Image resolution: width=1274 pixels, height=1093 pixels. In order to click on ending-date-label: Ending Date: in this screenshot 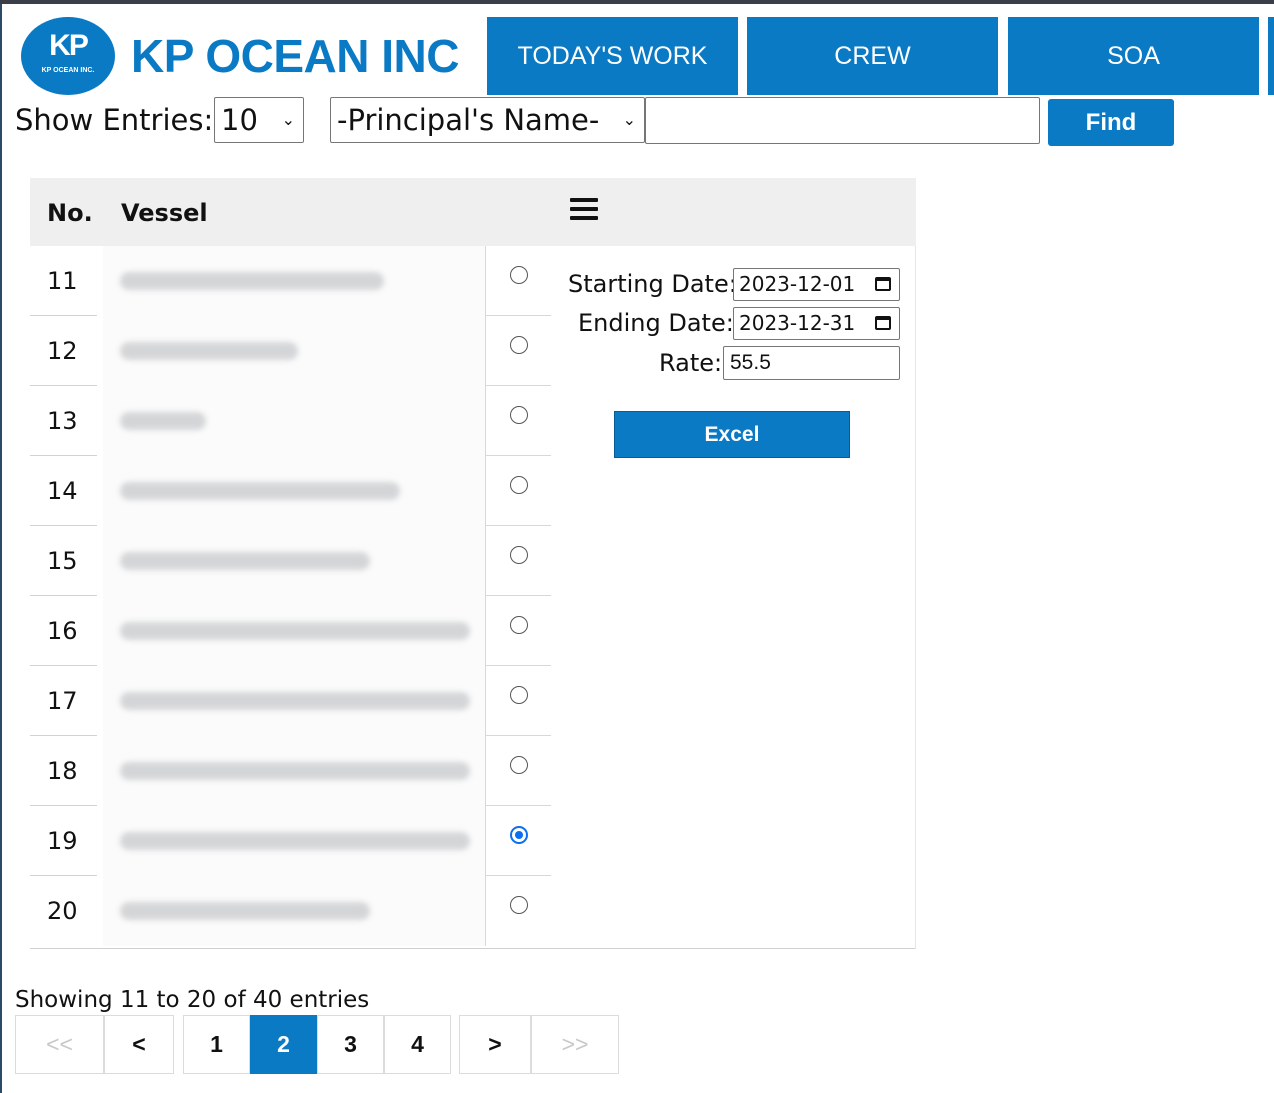, I will do `click(656, 323)`.